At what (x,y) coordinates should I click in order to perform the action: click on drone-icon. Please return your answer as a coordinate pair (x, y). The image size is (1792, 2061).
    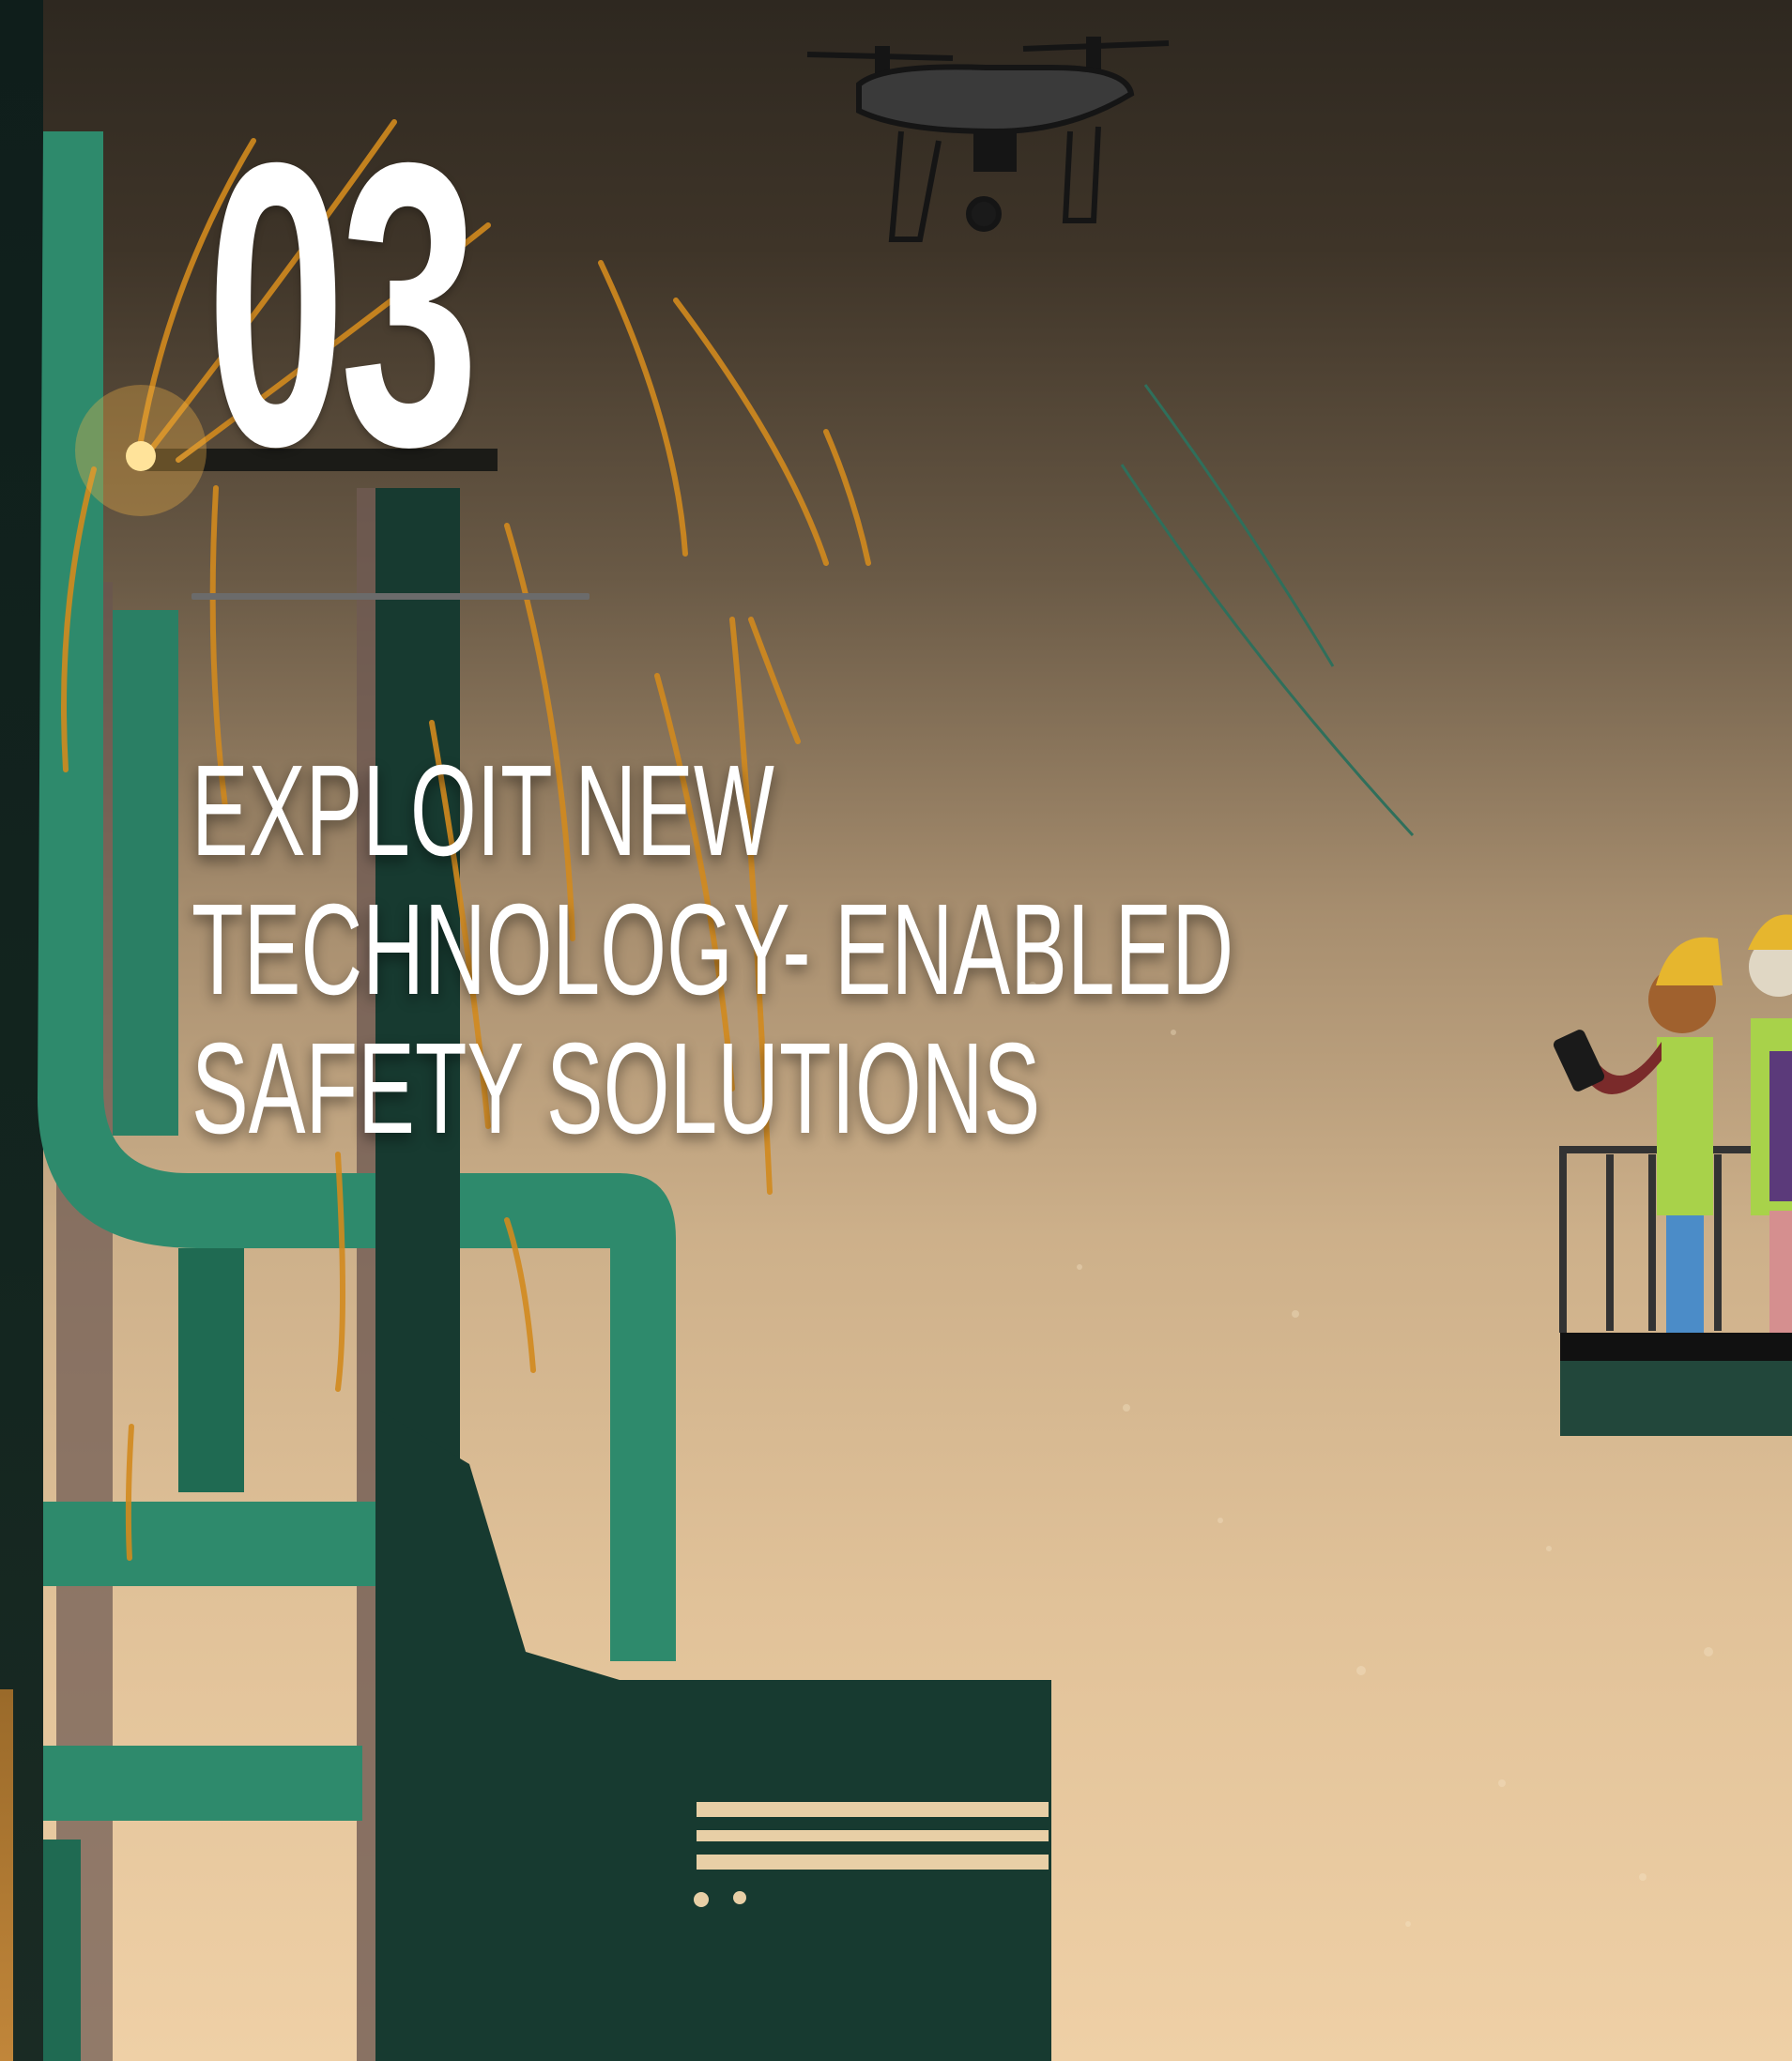
    Looking at the image, I should click on (988, 140).